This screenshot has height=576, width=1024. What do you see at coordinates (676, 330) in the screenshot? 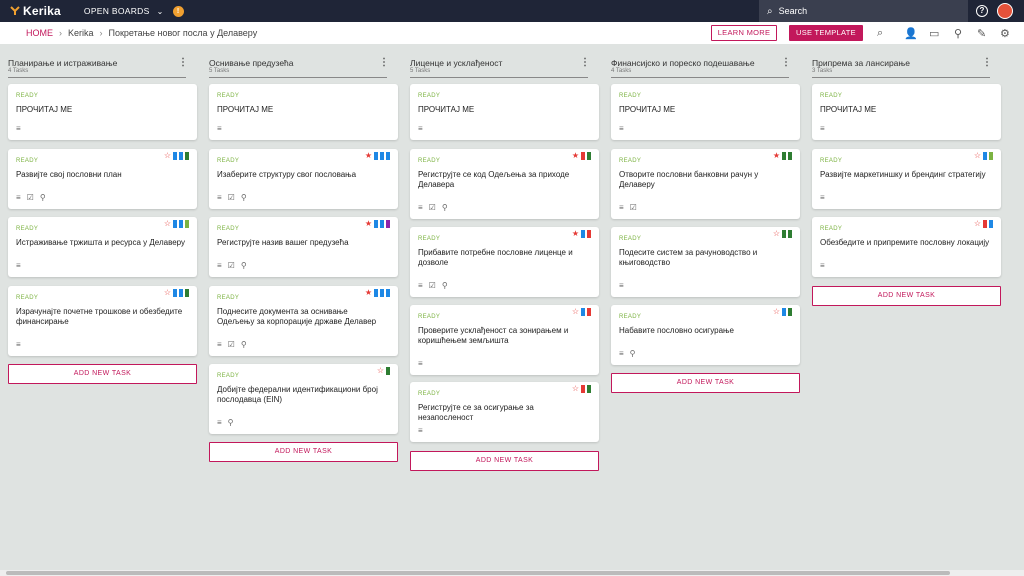
I see `task-title: Набавите пословно осигурање` at bounding box center [676, 330].